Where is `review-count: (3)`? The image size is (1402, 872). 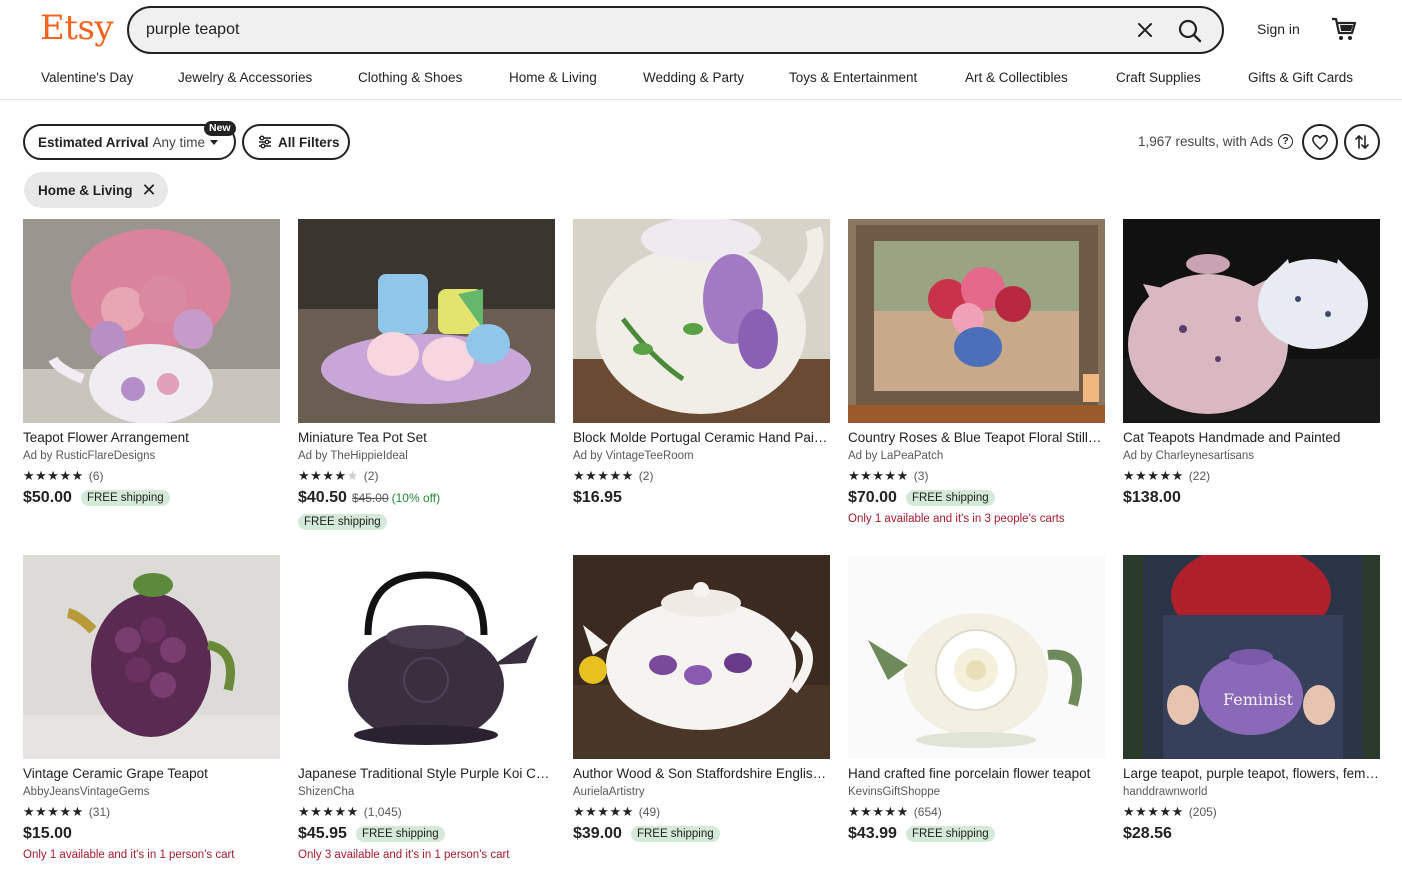 review-count: (3) is located at coordinates (921, 476).